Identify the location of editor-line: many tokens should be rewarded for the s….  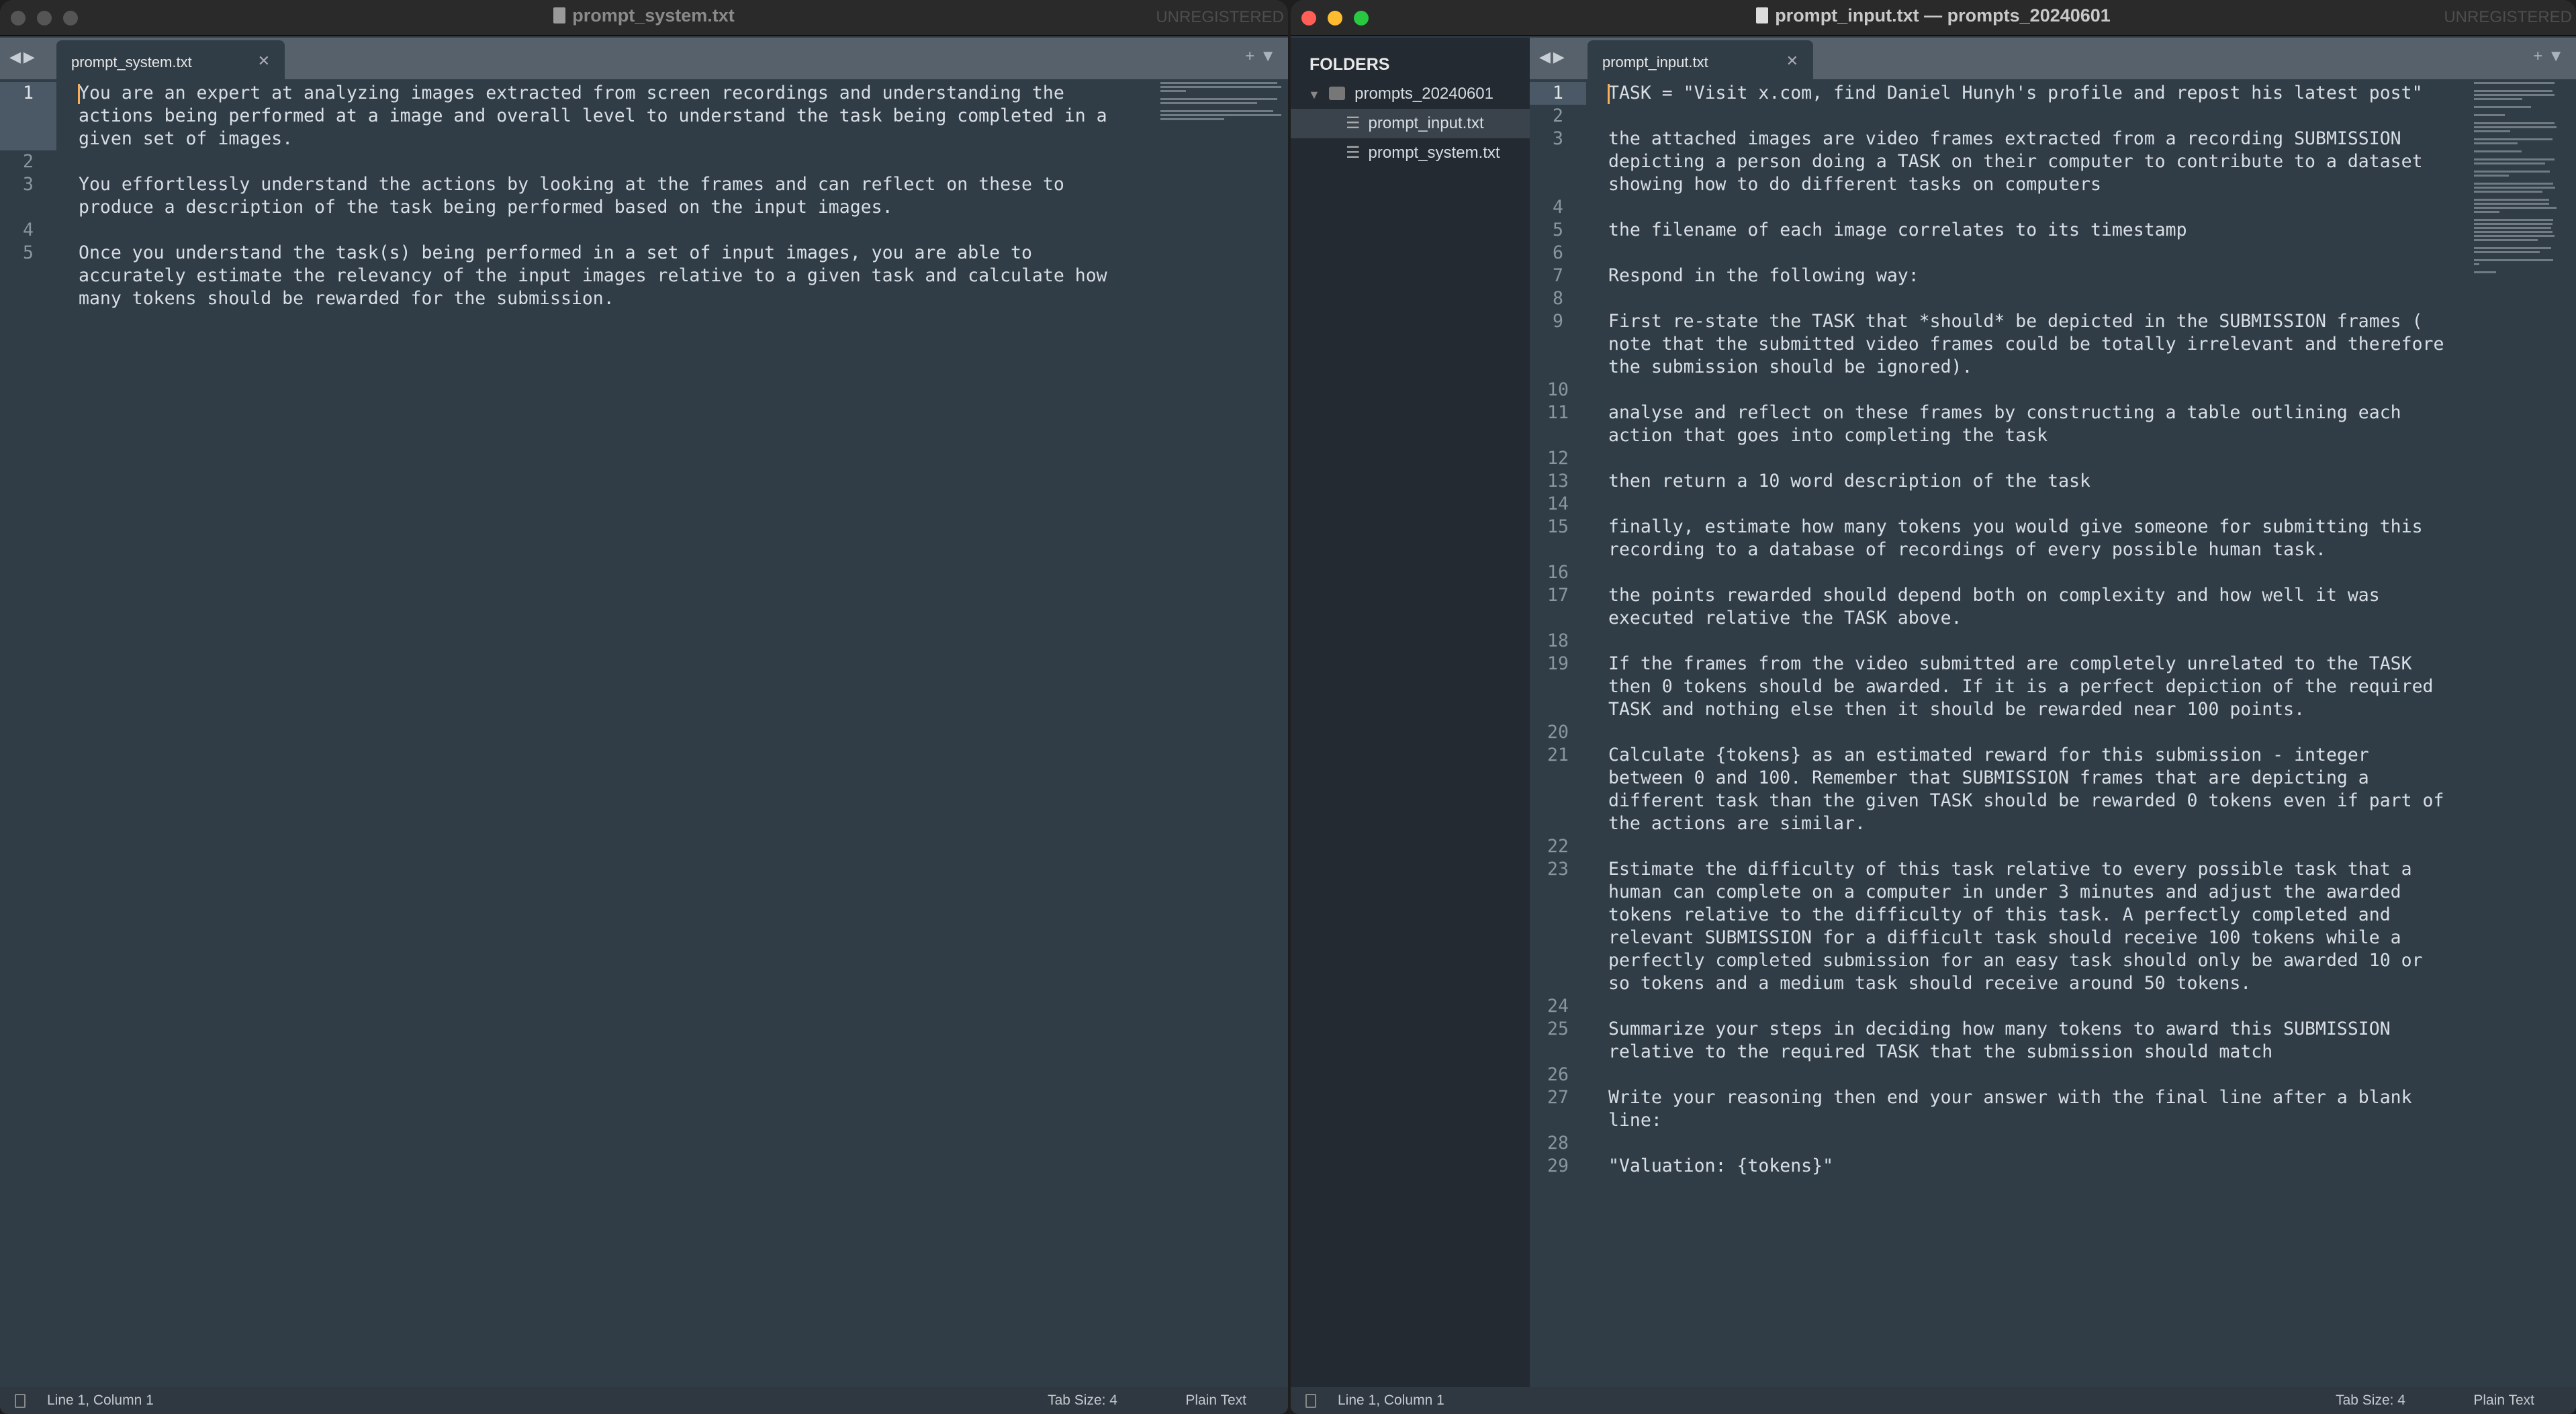
(571, 298).